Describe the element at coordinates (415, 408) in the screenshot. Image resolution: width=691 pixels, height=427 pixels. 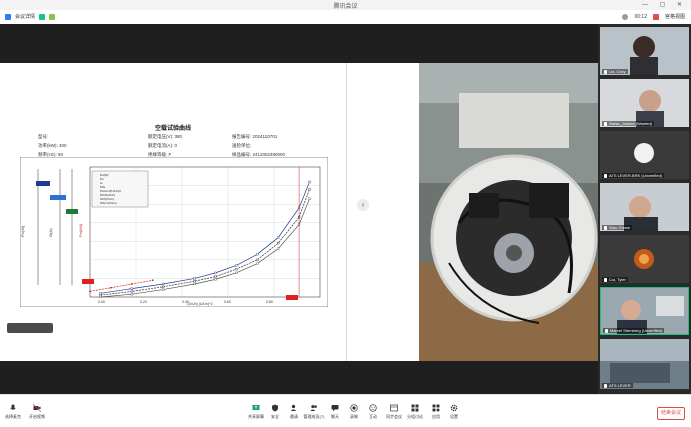
I see `breakout-icon` at that location.